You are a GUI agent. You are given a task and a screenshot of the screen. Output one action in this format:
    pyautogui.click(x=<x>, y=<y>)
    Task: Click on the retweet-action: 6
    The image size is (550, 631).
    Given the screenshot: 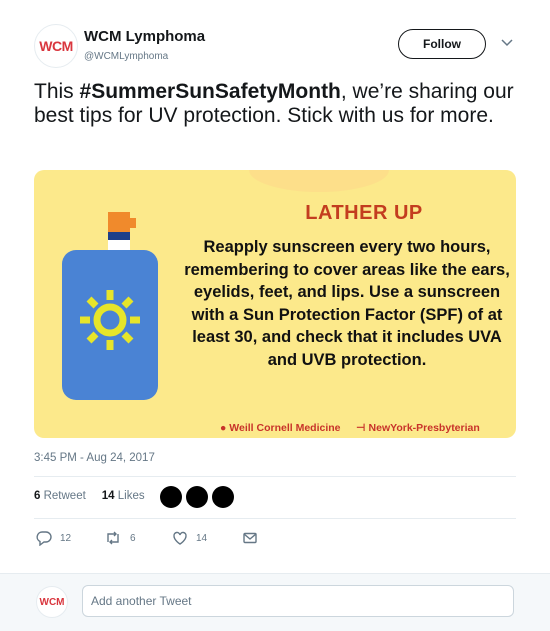 What is the action you would take?
    pyautogui.click(x=120, y=538)
    